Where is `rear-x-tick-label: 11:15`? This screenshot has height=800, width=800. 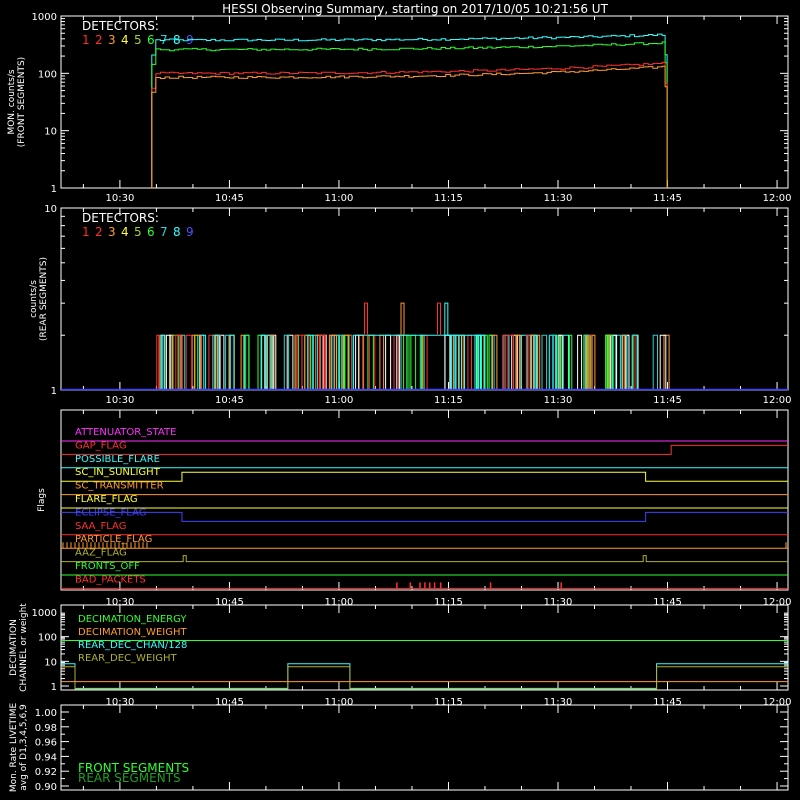
rear-x-tick-label: 11:15 is located at coordinates (448, 400).